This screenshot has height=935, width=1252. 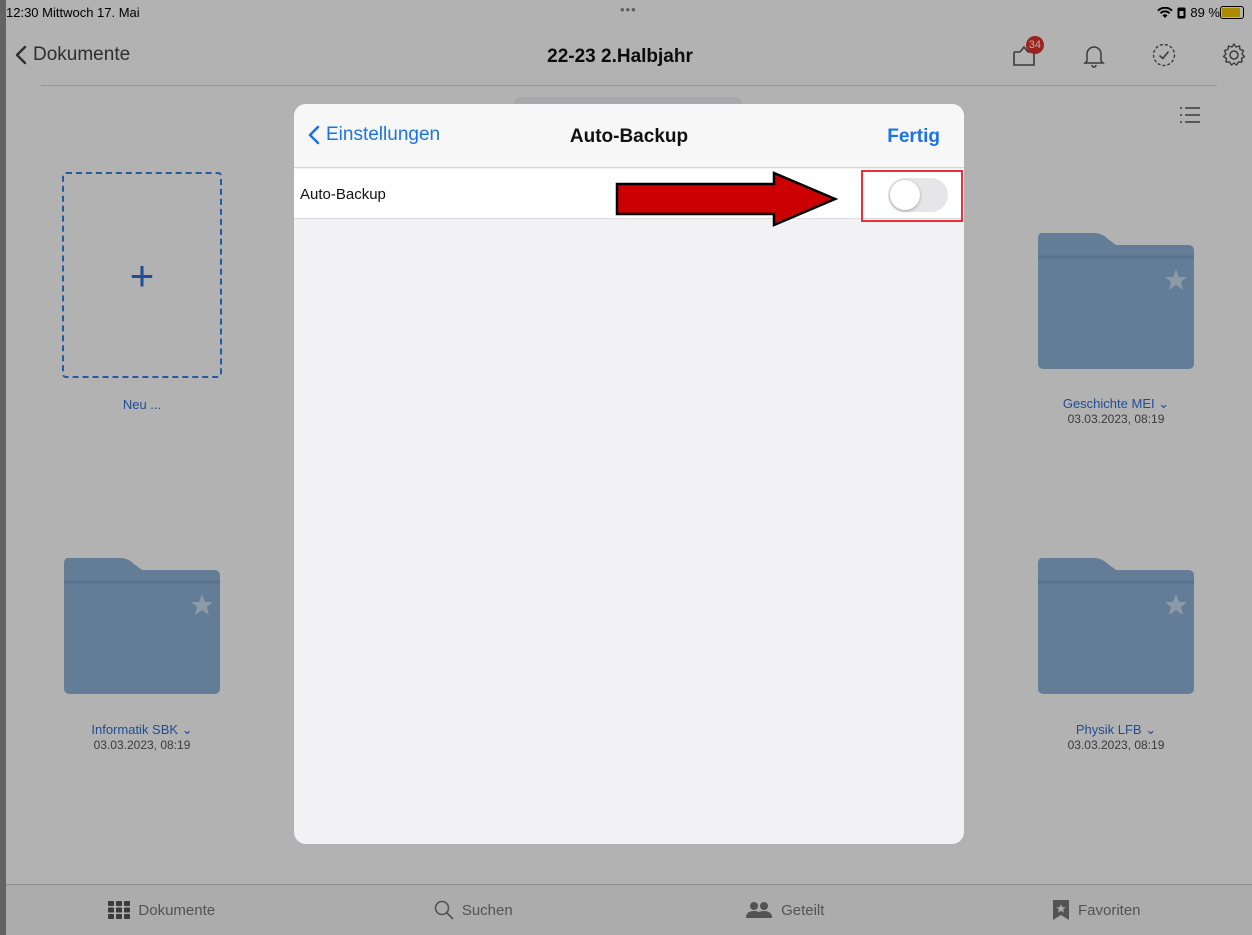 What do you see at coordinates (912, 196) in the screenshot?
I see `toggle-highlight-box` at bounding box center [912, 196].